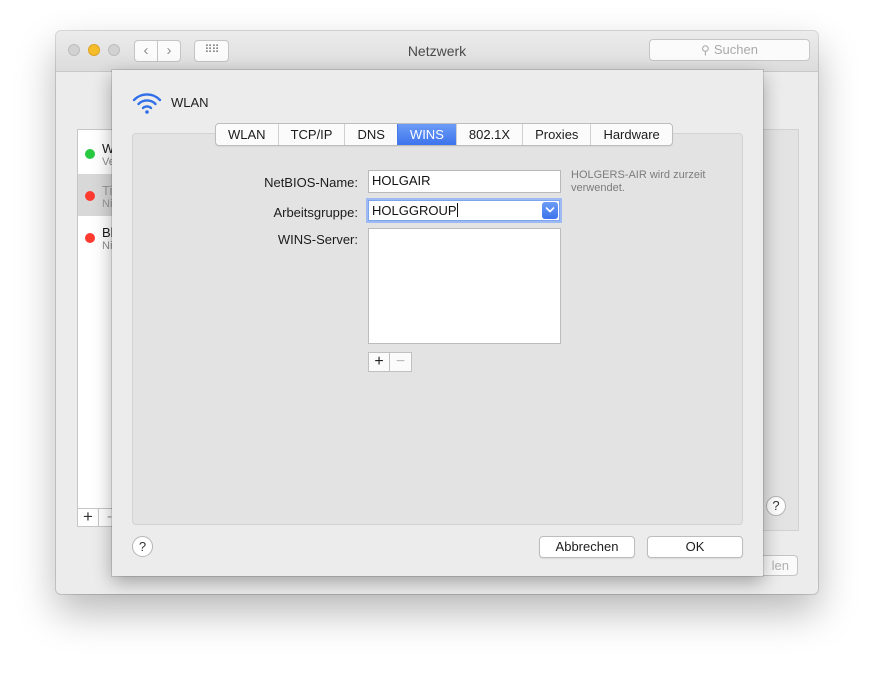 The image size is (874, 675). Describe the element at coordinates (464, 210) in the screenshot. I see `workgroup-combobox: HOLGGROUP` at that location.